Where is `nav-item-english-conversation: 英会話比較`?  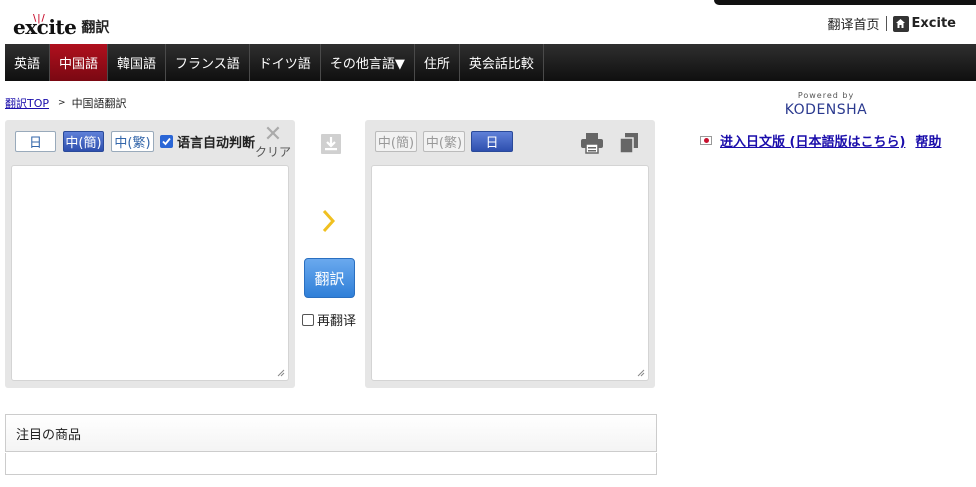
nav-item-english-conversation: 英会話比較 is located at coordinates (502, 62).